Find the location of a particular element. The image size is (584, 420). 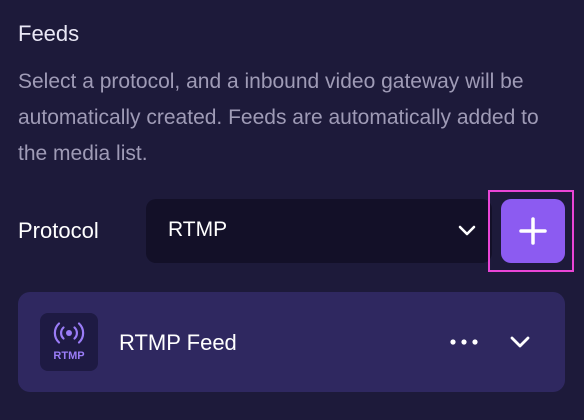

protocol-label: Protocol is located at coordinates (58, 230).